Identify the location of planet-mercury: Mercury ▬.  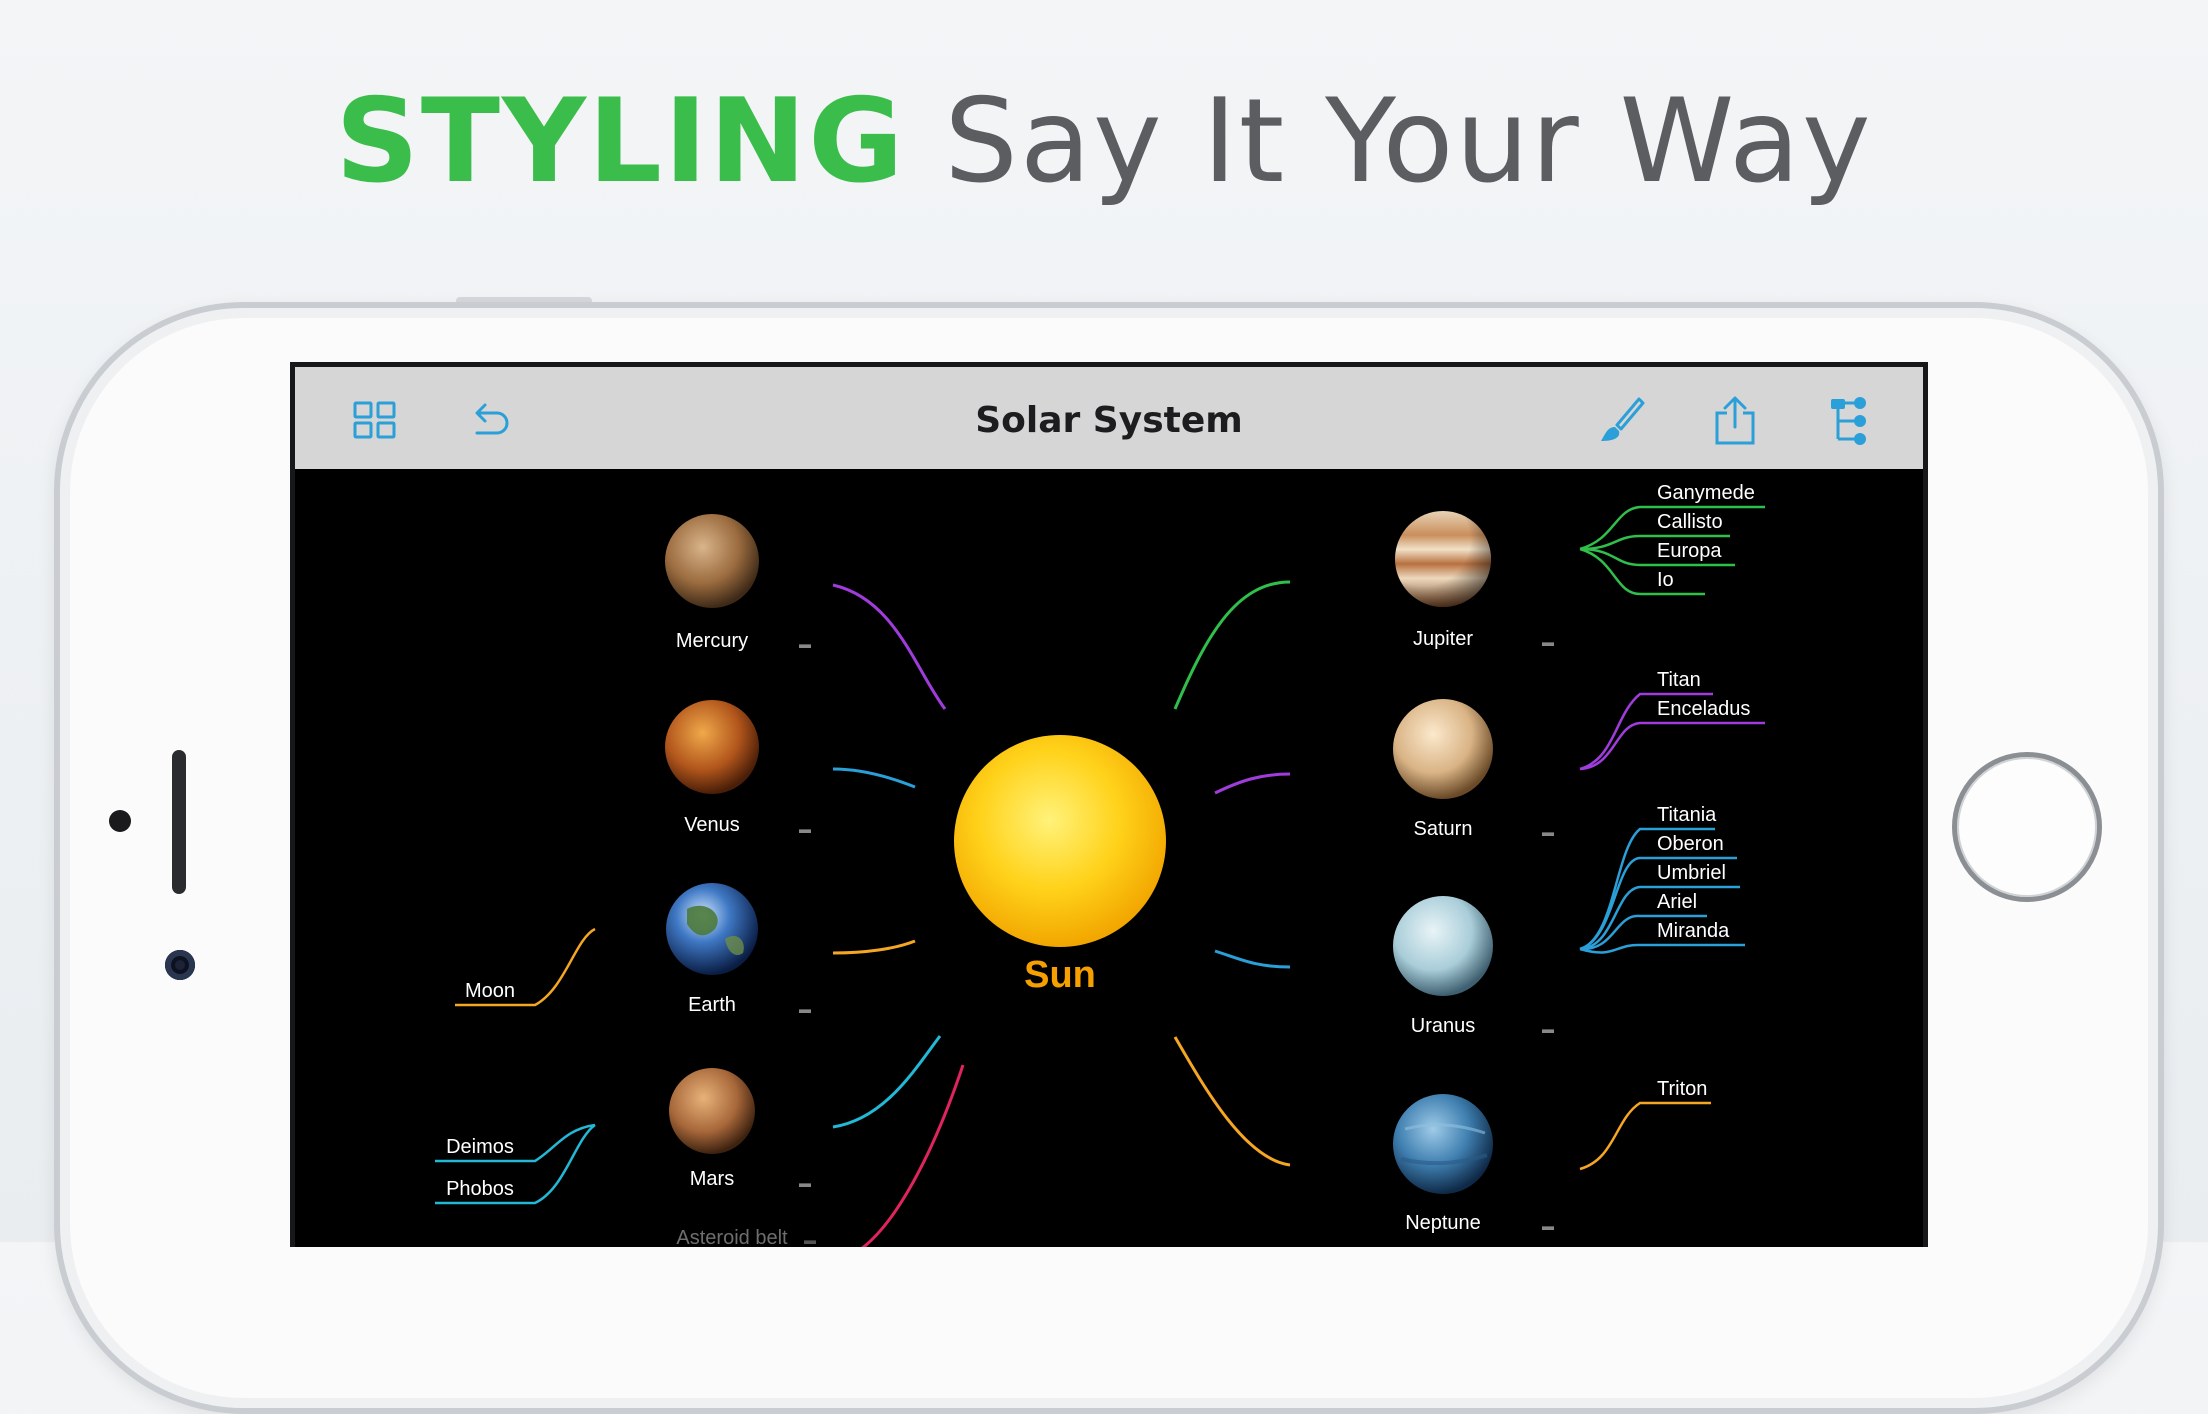
(738, 583).